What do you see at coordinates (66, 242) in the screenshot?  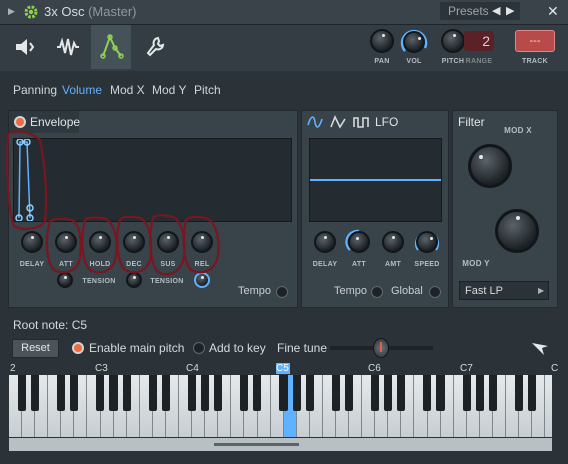 I see `env-att-knob` at bounding box center [66, 242].